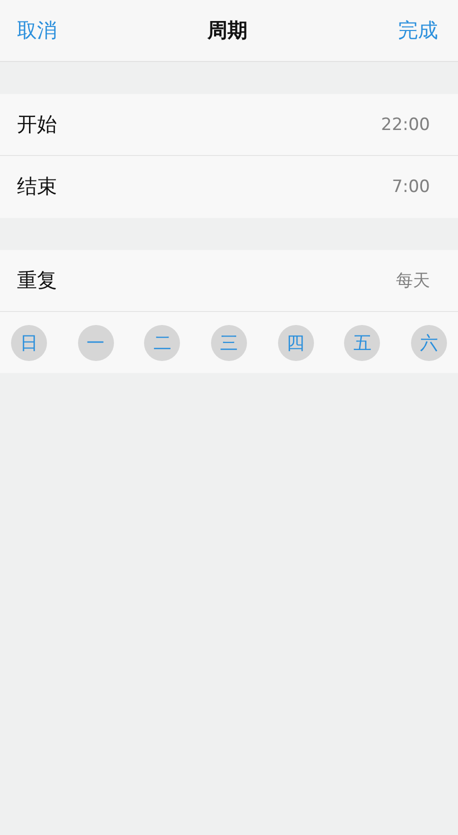 The width and height of the screenshot is (458, 835). I want to click on row-label: 重复, so click(37, 280).